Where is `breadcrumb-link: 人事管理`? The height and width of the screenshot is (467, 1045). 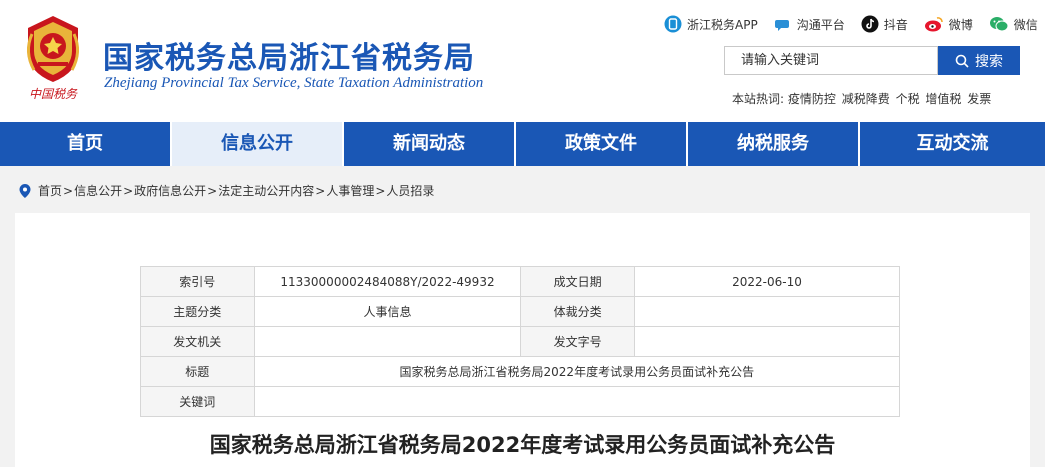 breadcrumb-link: 人事管理 is located at coordinates (350, 190).